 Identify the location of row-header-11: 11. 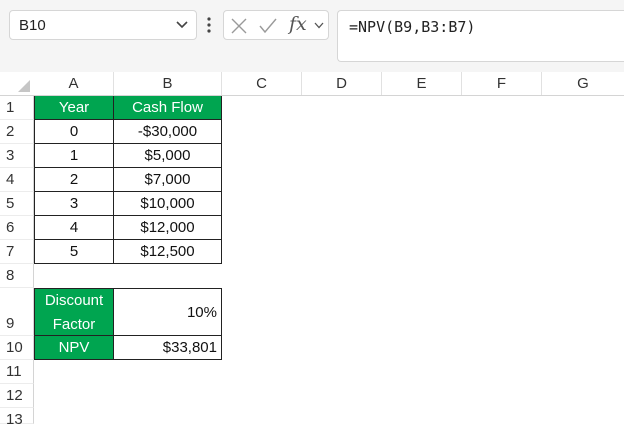
(17, 372).